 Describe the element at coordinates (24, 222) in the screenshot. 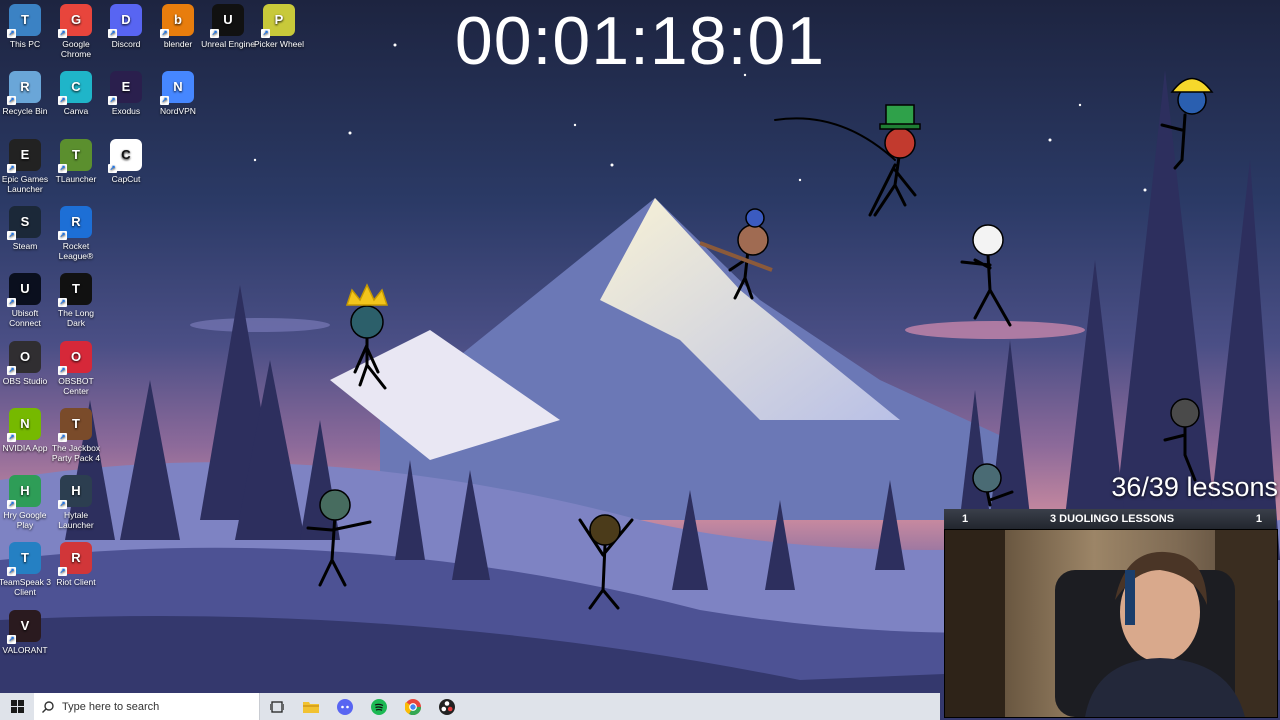

I see `steam-icon: S ↗` at that location.